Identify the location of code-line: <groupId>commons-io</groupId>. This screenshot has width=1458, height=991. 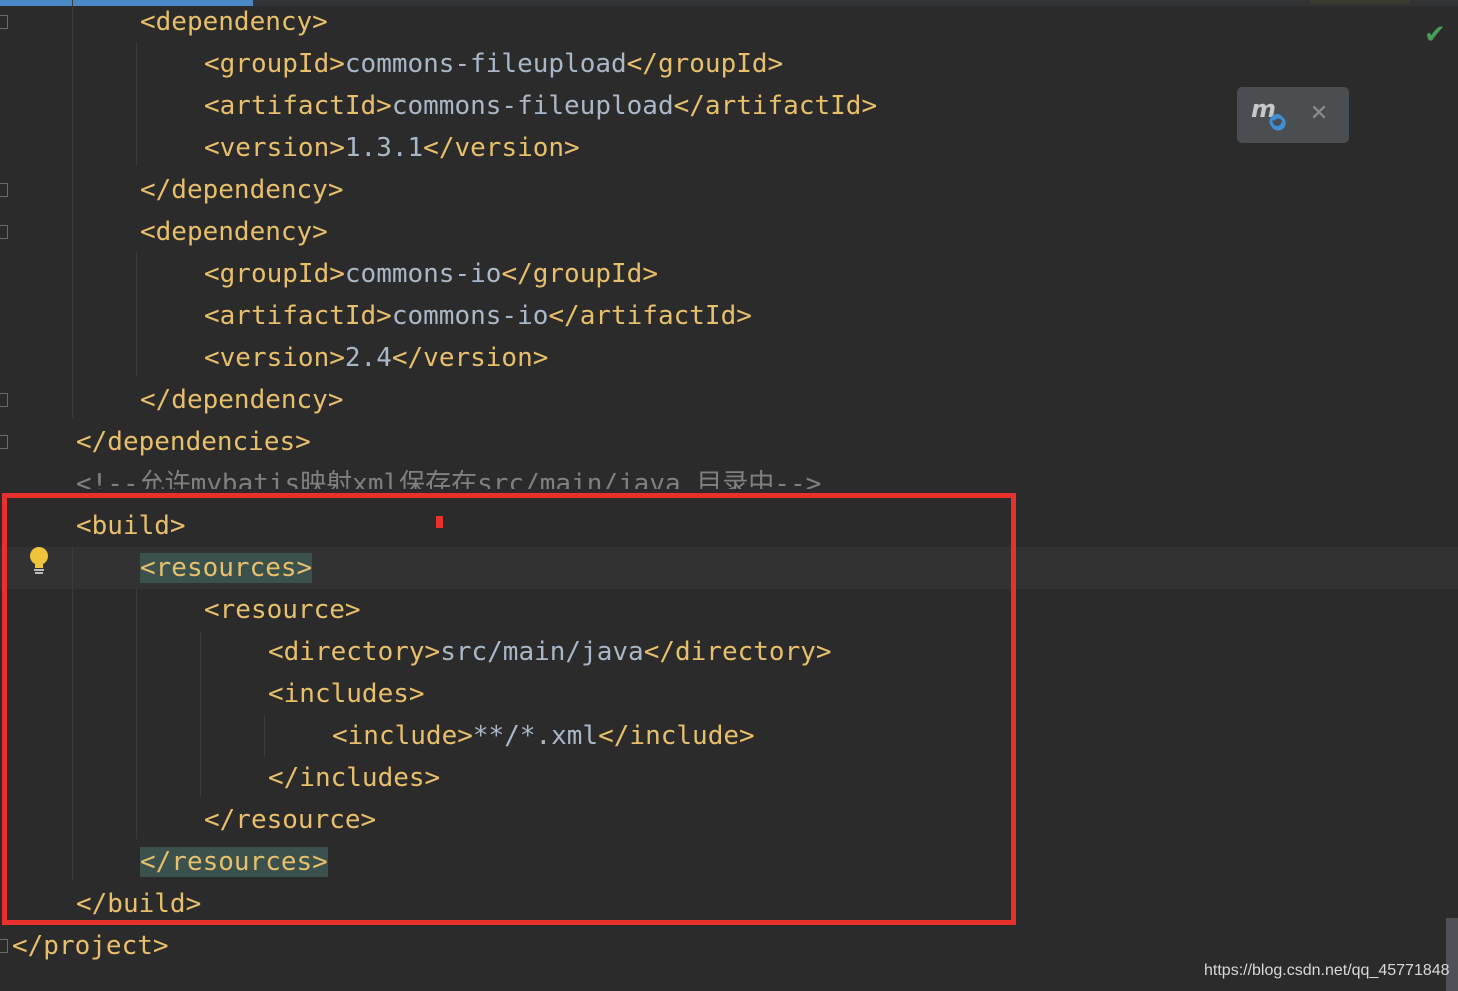
(431, 274).